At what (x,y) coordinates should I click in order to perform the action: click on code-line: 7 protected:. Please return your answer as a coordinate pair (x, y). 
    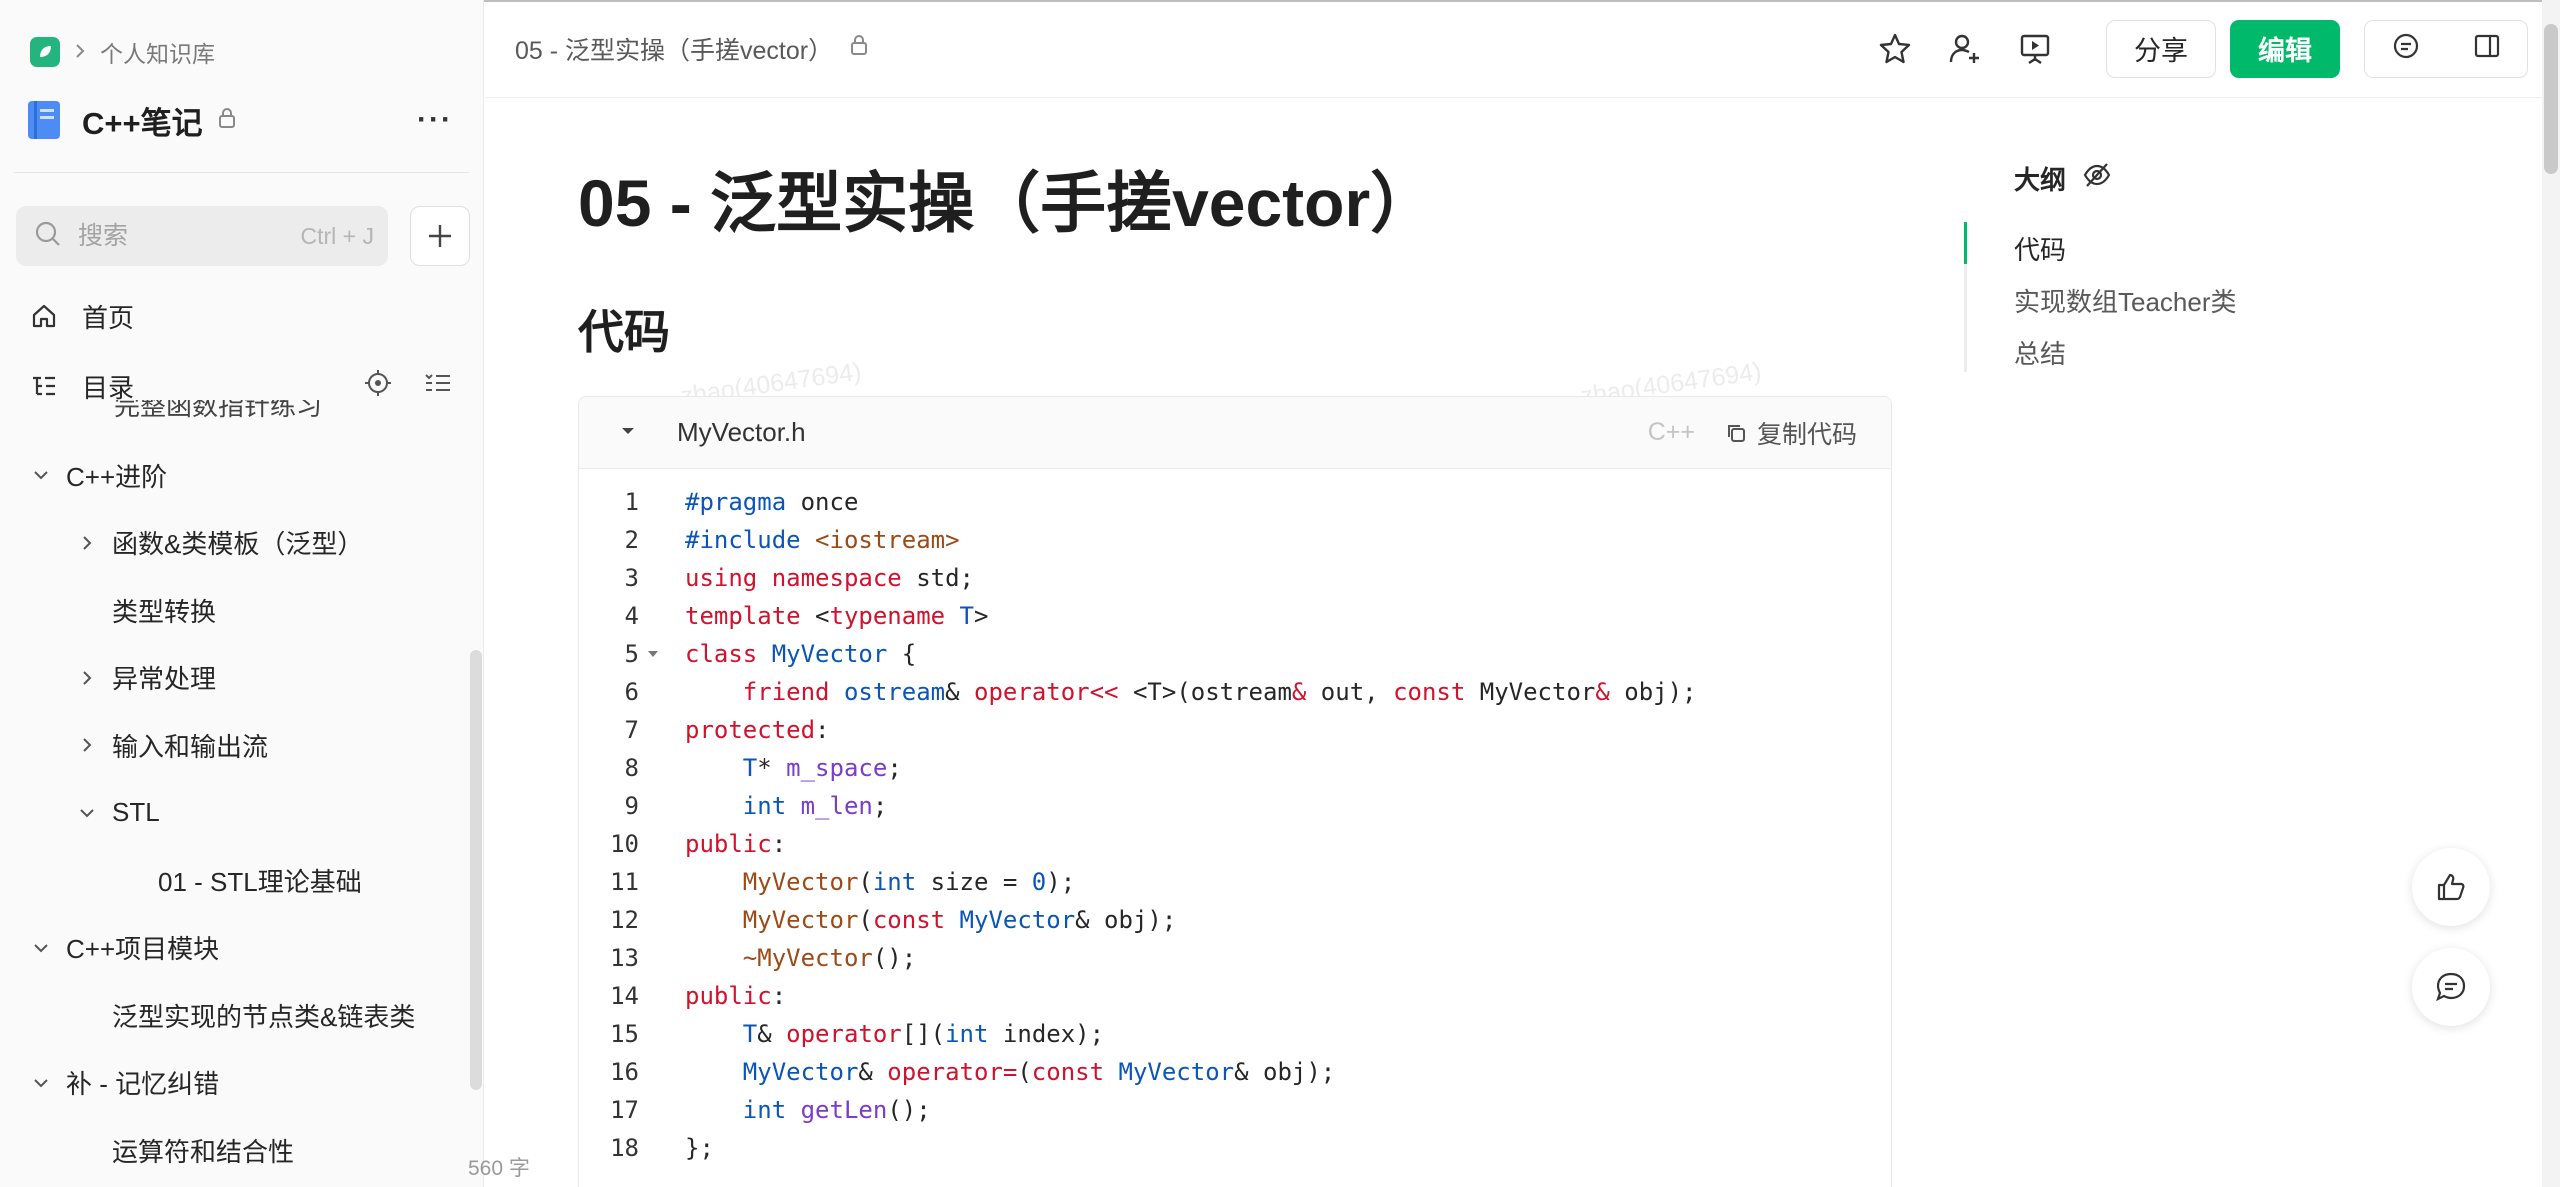
    Looking at the image, I should click on (1235, 730).